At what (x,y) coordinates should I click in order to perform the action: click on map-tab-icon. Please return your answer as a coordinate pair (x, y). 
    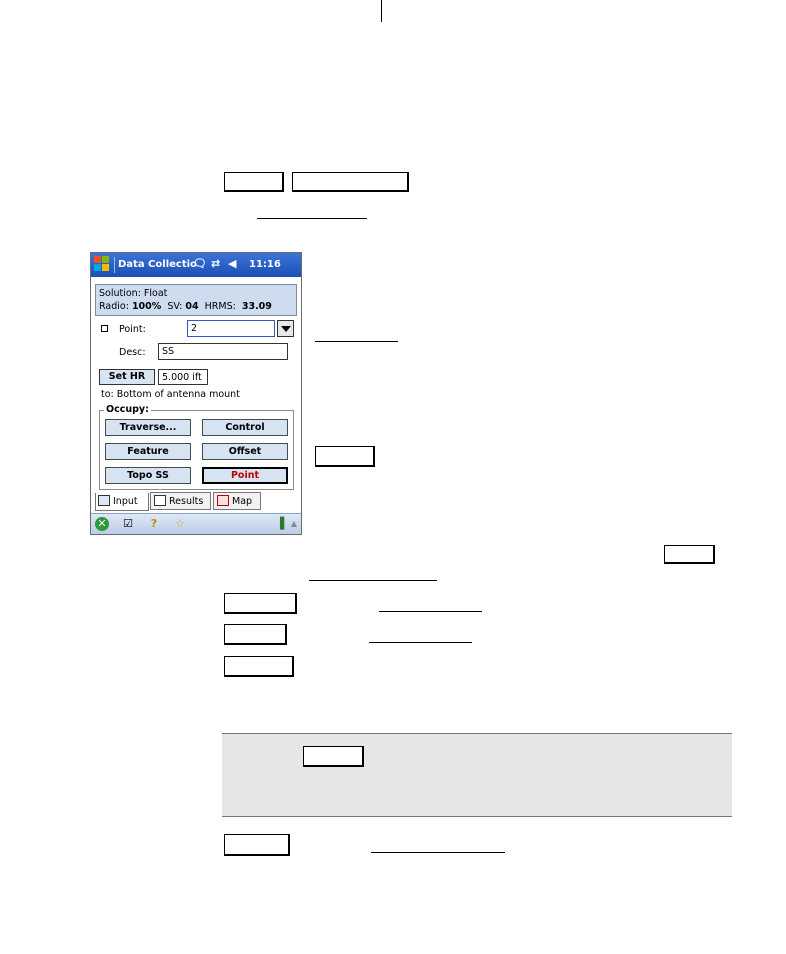
    Looking at the image, I should click on (223, 500).